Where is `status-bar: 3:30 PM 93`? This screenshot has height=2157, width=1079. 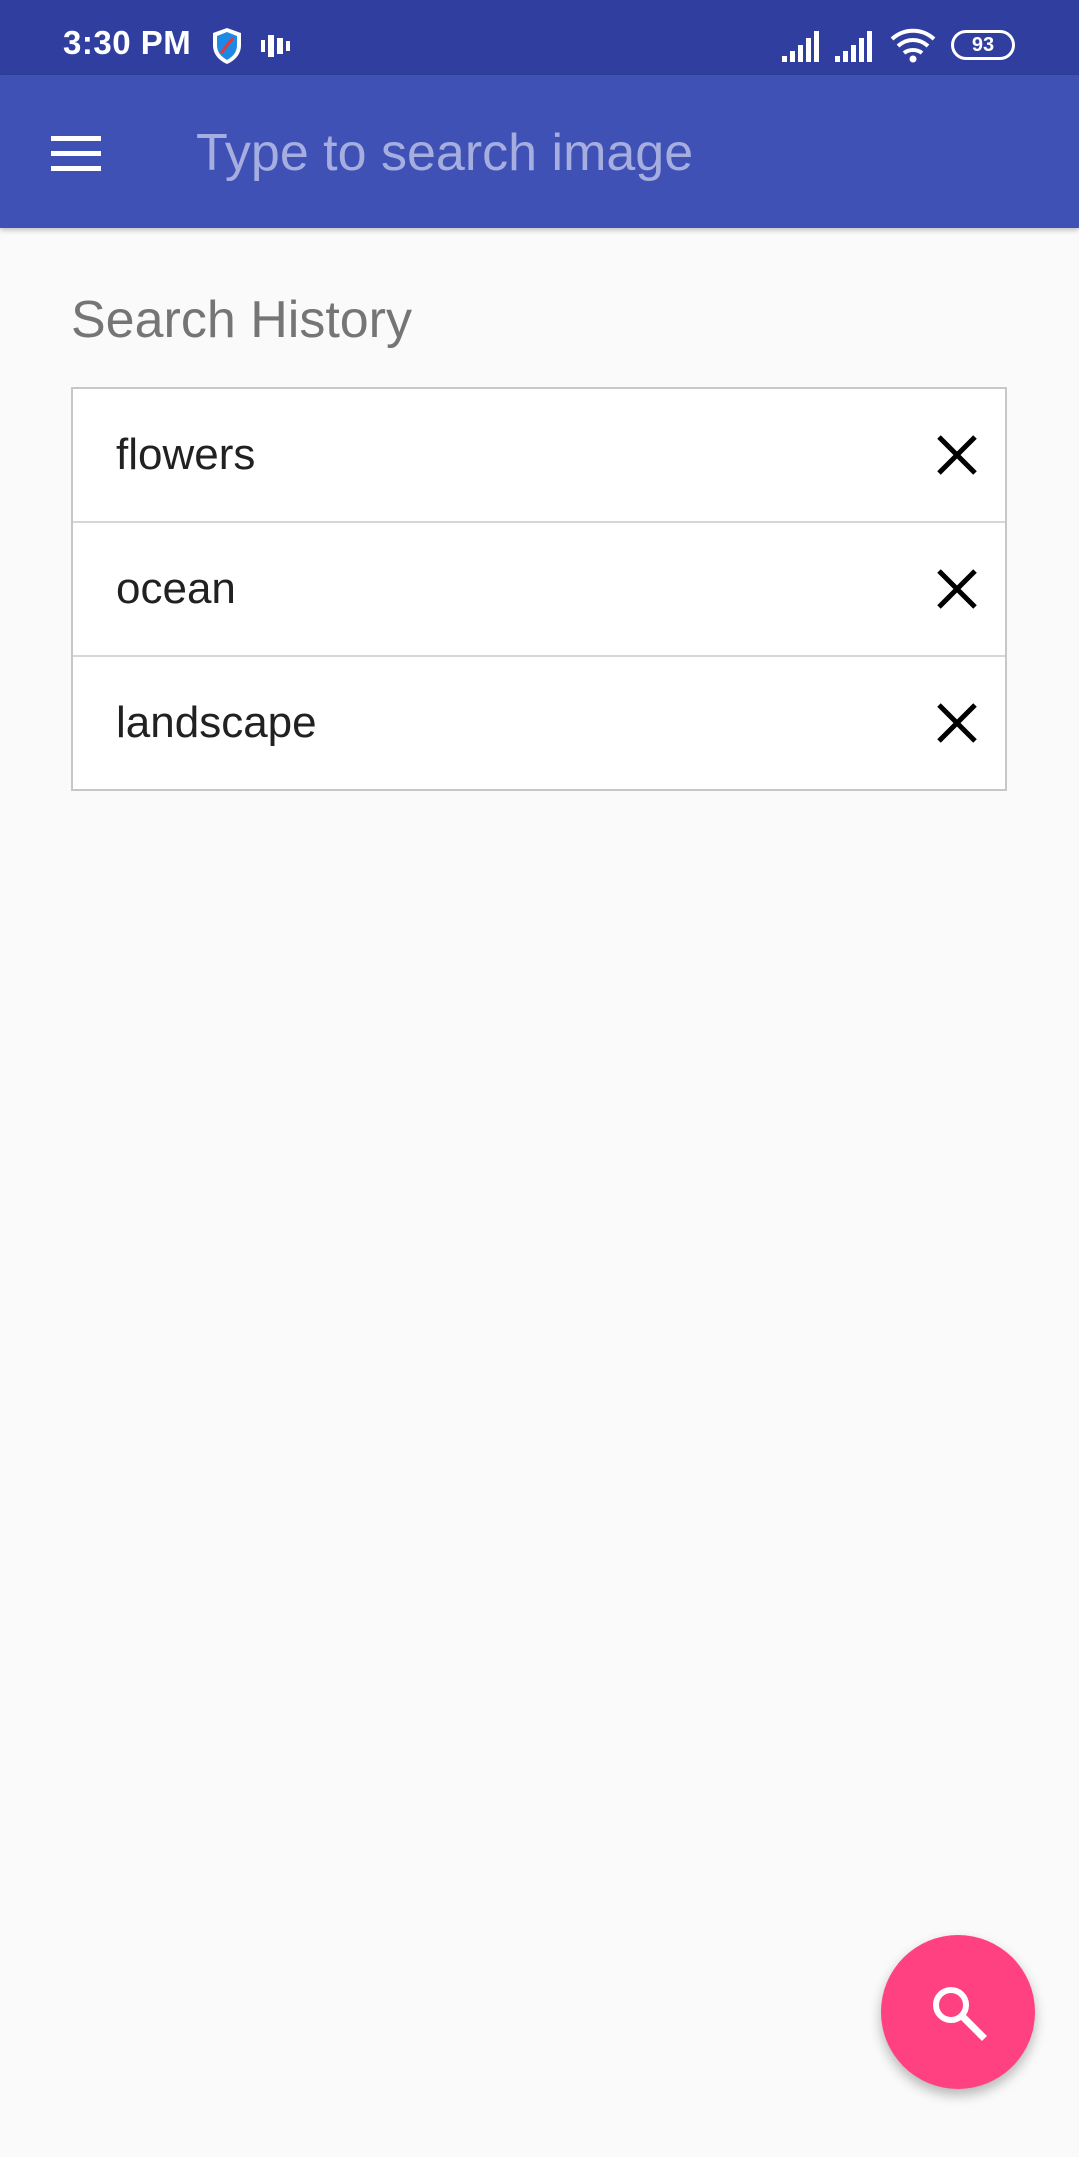
status-bar: 3:30 PM 93 is located at coordinates (539, 37).